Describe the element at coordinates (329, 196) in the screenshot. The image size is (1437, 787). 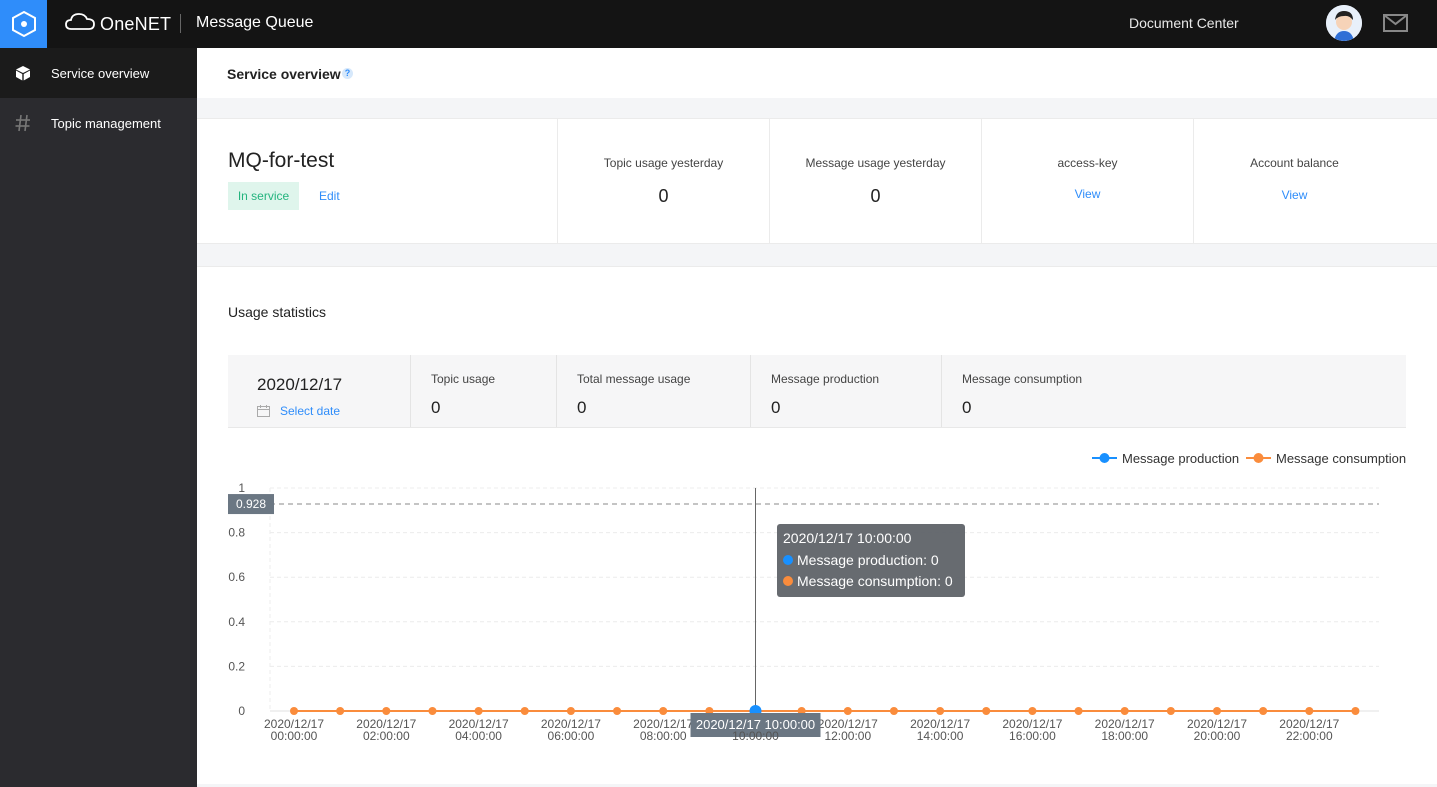
I see `edit-link: Edit` at that location.